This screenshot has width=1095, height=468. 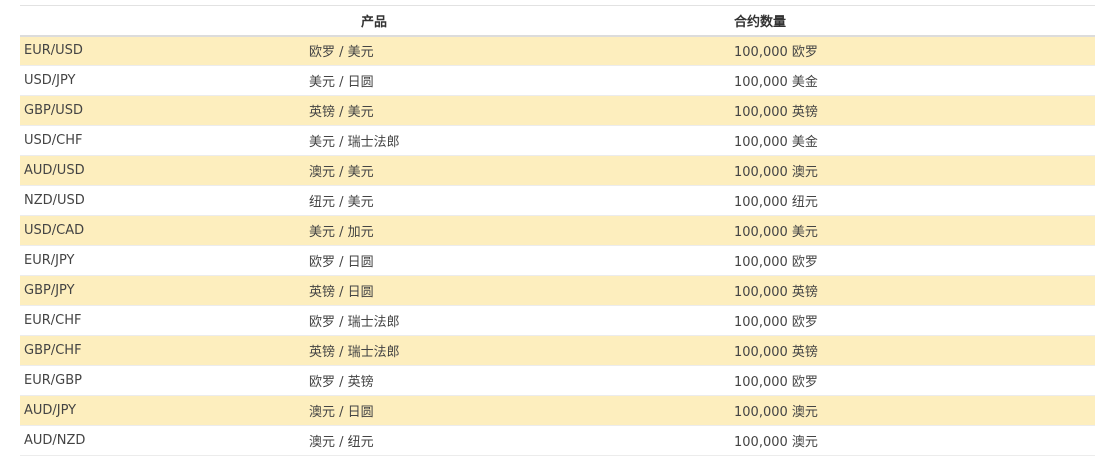 I want to click on cell-product: 美元 / 瑞士法郎, so click(x=354, y=142).